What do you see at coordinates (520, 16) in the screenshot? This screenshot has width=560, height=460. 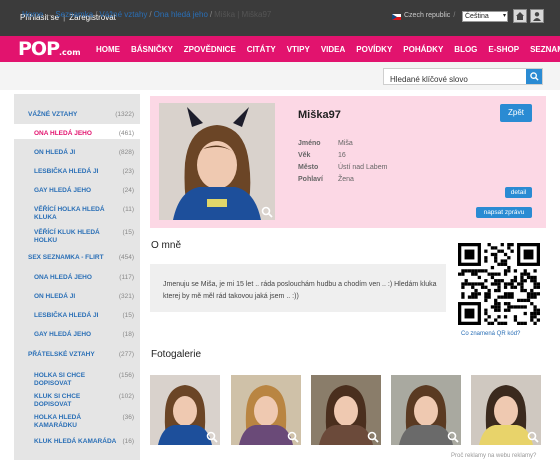 I see `home-icon` at bounding box center [520, 16].